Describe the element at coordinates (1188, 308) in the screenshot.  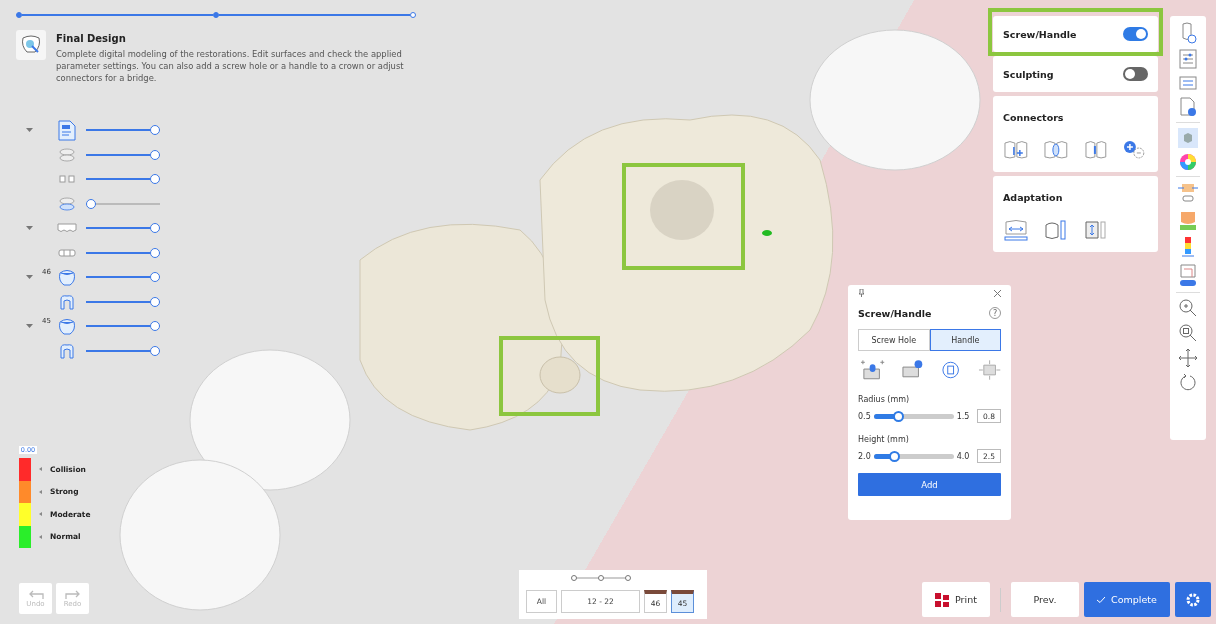
I see `zoom-icon` at that location.